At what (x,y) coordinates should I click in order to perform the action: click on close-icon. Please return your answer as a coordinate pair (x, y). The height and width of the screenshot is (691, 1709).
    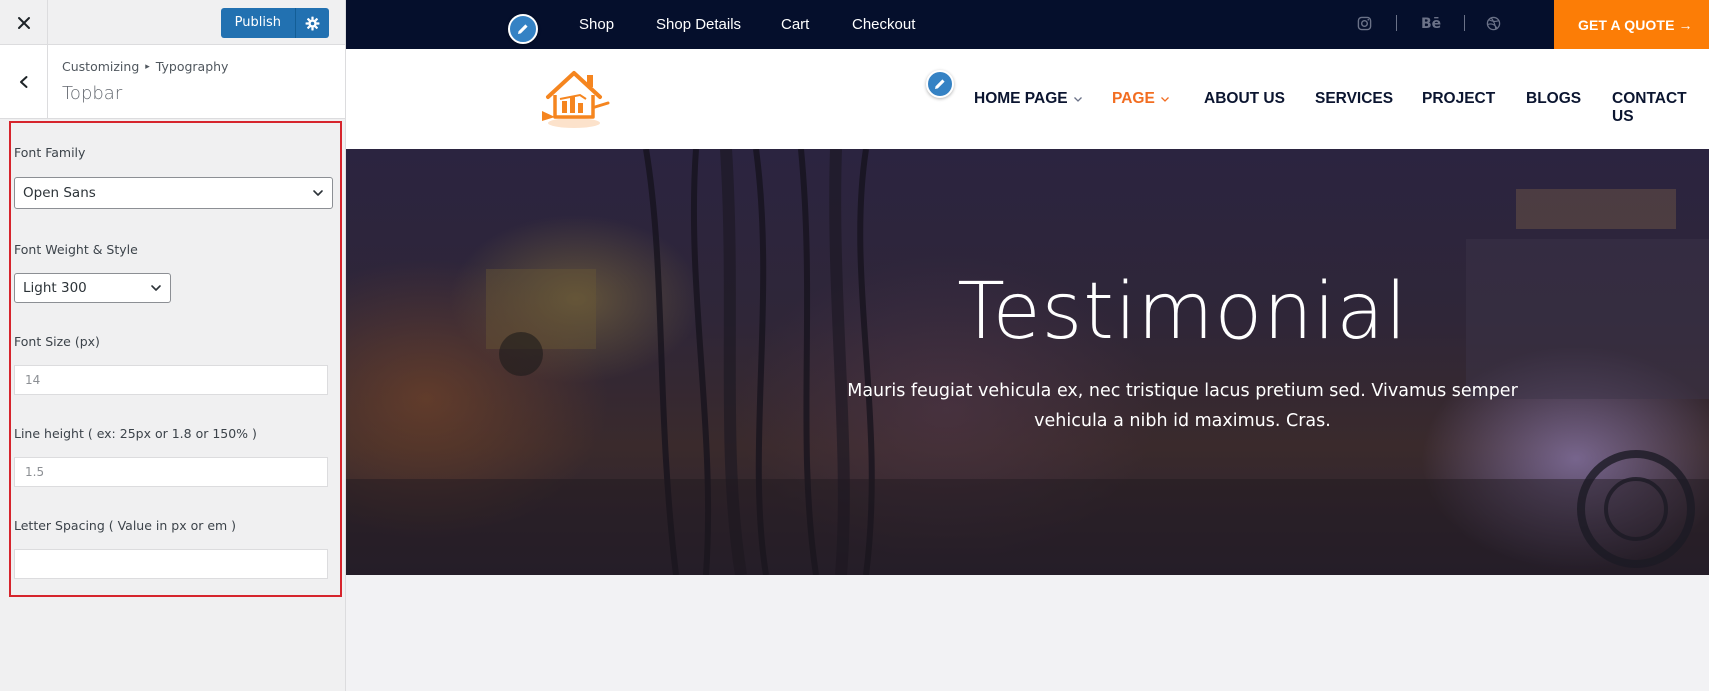
    Looking at the image, I should click on (23, 22).